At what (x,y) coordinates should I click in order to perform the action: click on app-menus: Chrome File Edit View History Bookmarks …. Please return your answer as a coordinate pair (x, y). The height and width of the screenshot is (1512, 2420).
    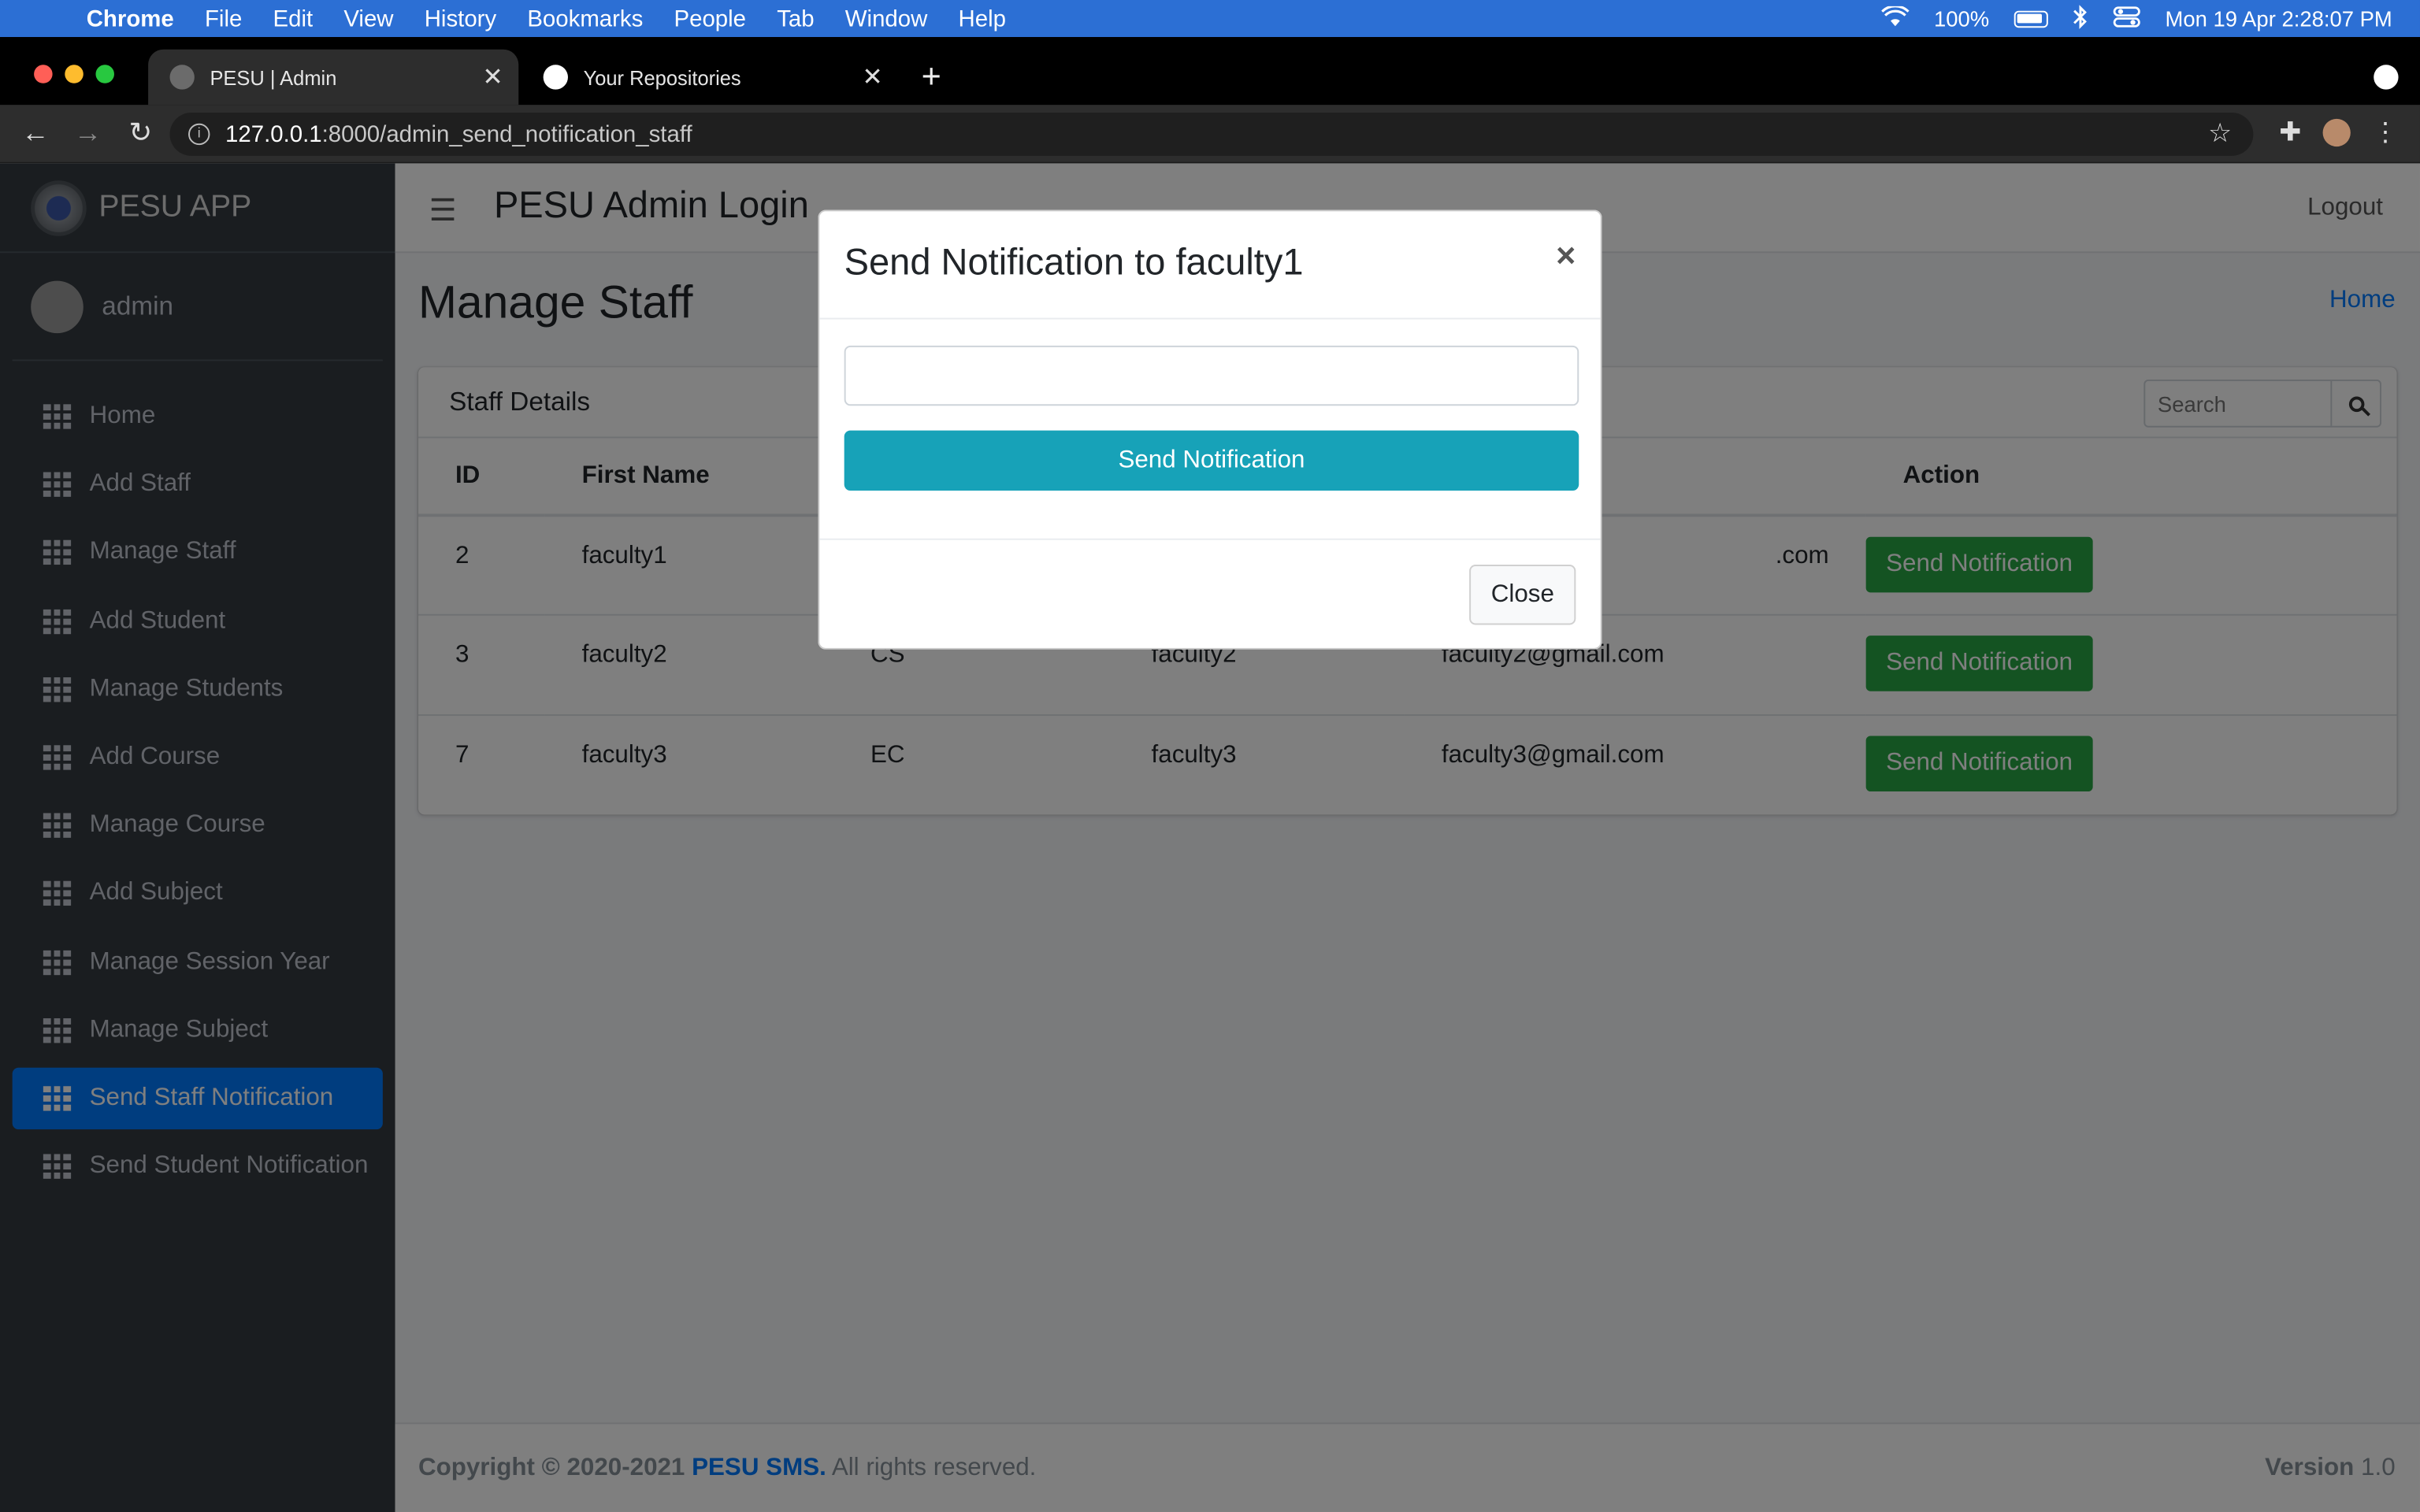
    Looking at the image, I should click on (546, 19).